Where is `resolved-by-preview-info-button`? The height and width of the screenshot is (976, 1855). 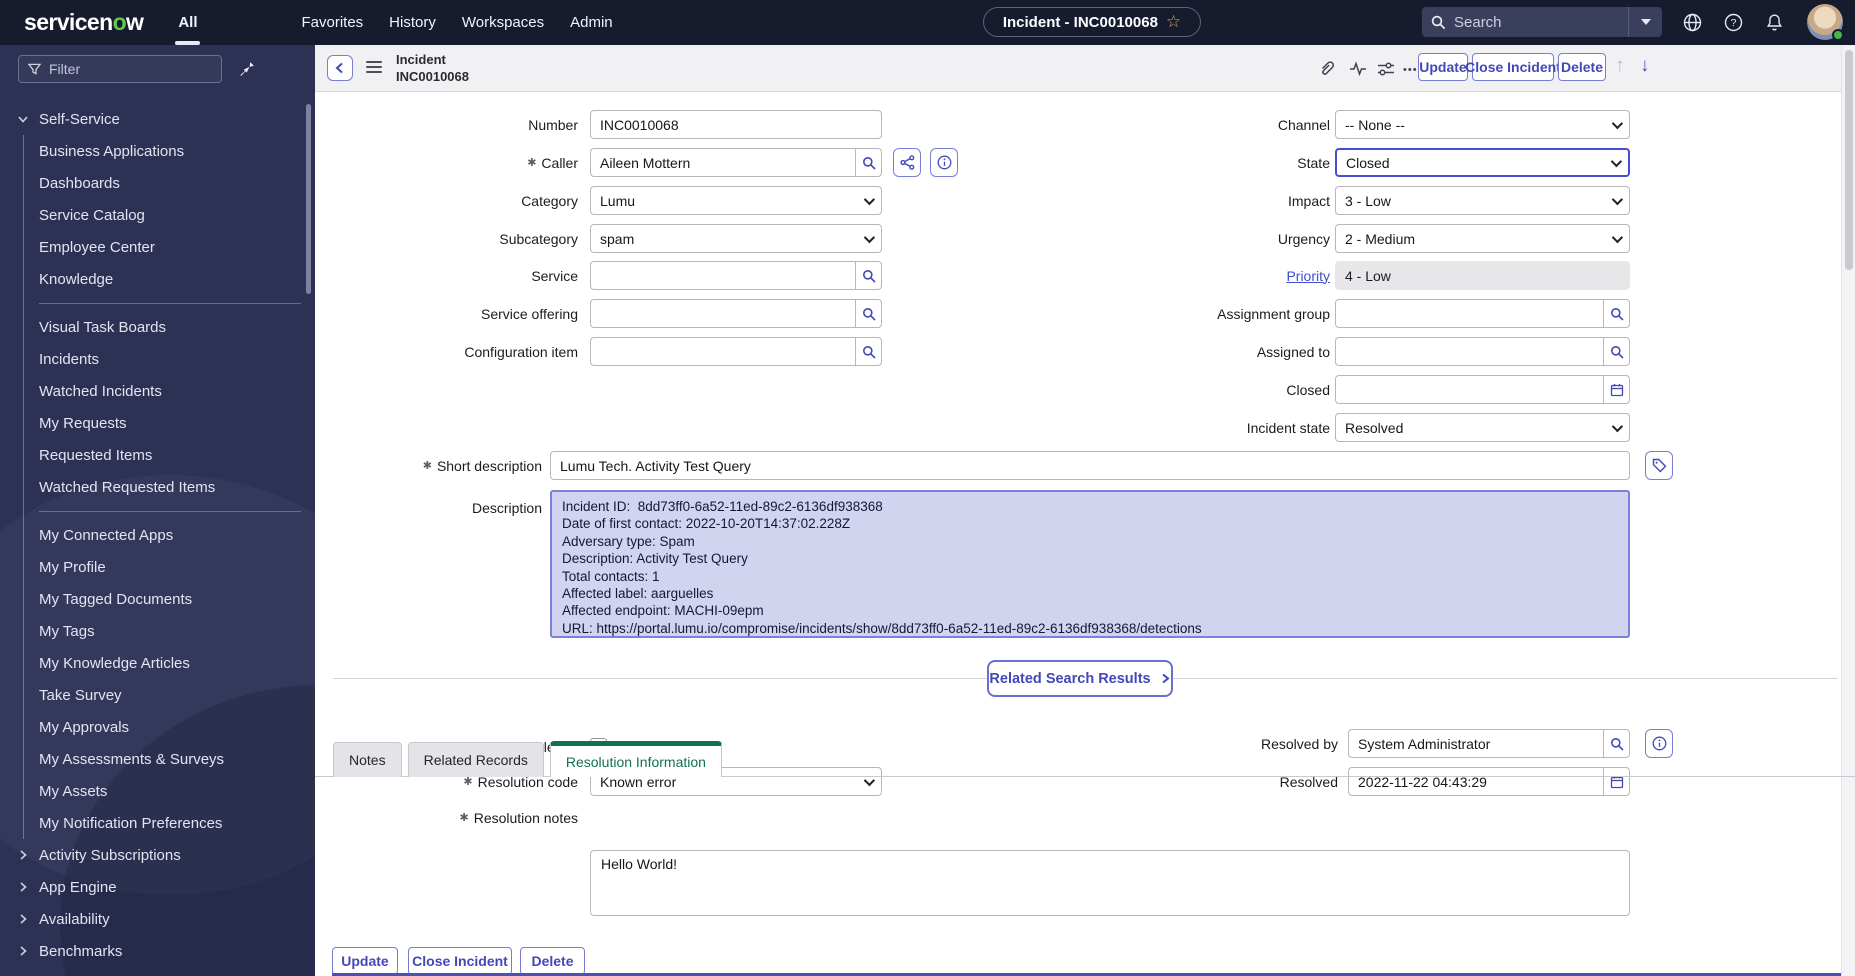
resolved-by-preview-info-button is located at coordinates (1659, 743).